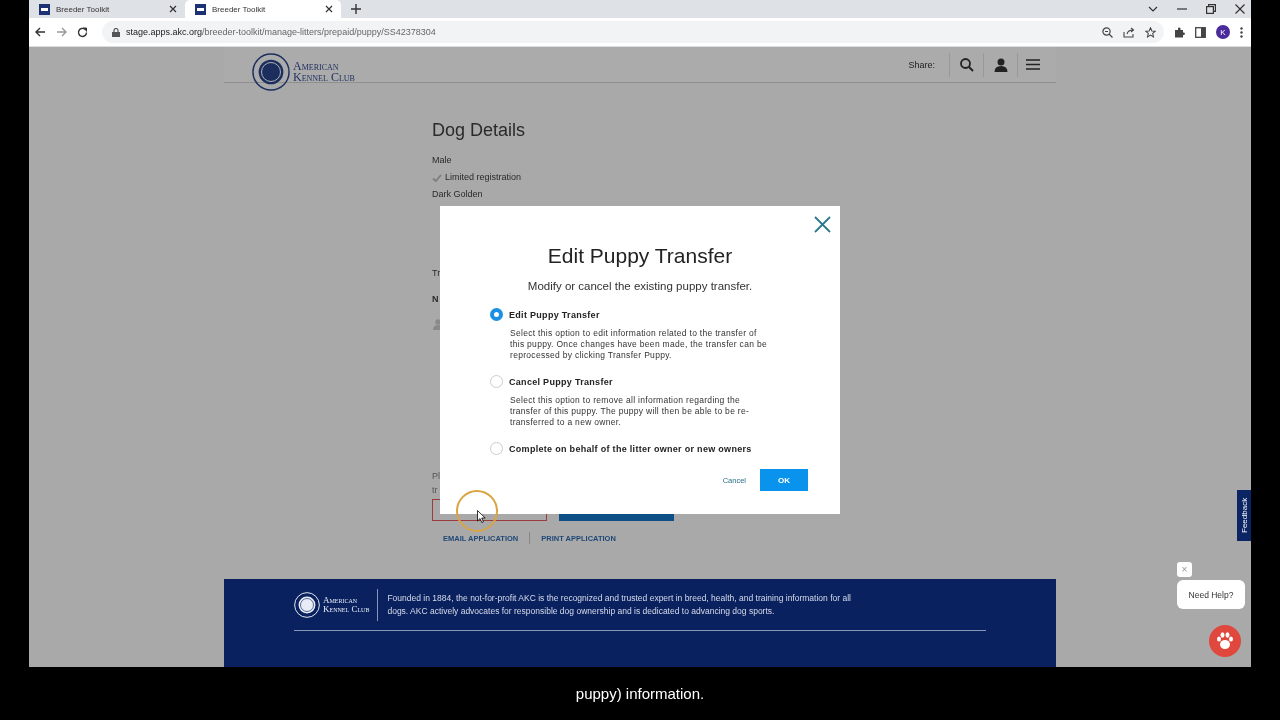 Image resolution: width=1280 pixels, height=720 pixels. Describe the element at coordinates (554, 314) in the screenshot. I see `option-label: Edit Puppy Transfer` at that location.